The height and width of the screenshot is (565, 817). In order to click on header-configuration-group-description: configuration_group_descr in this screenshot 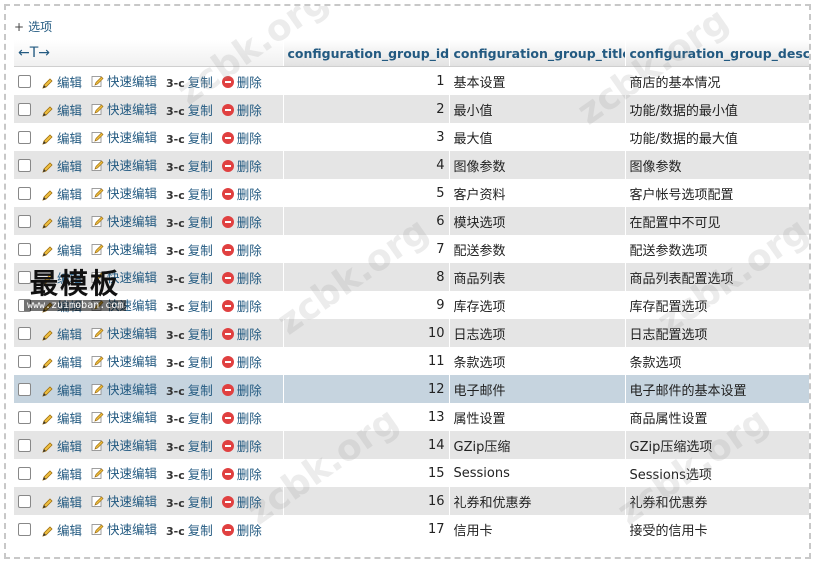, I will do `click(717, 53)`.